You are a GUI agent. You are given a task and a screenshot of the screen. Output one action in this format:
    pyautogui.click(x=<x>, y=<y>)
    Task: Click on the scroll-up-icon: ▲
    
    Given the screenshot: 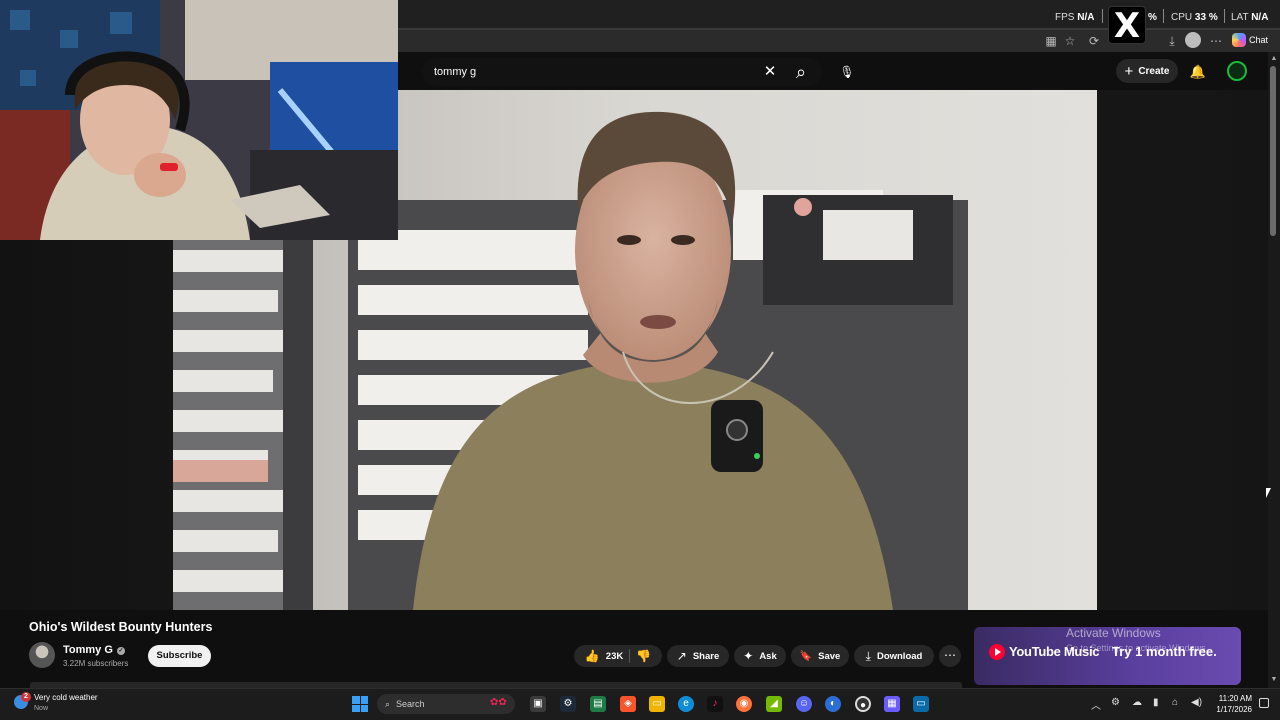 What is the action you would take?
    pyautogui.click(x=1274, y=59)
    